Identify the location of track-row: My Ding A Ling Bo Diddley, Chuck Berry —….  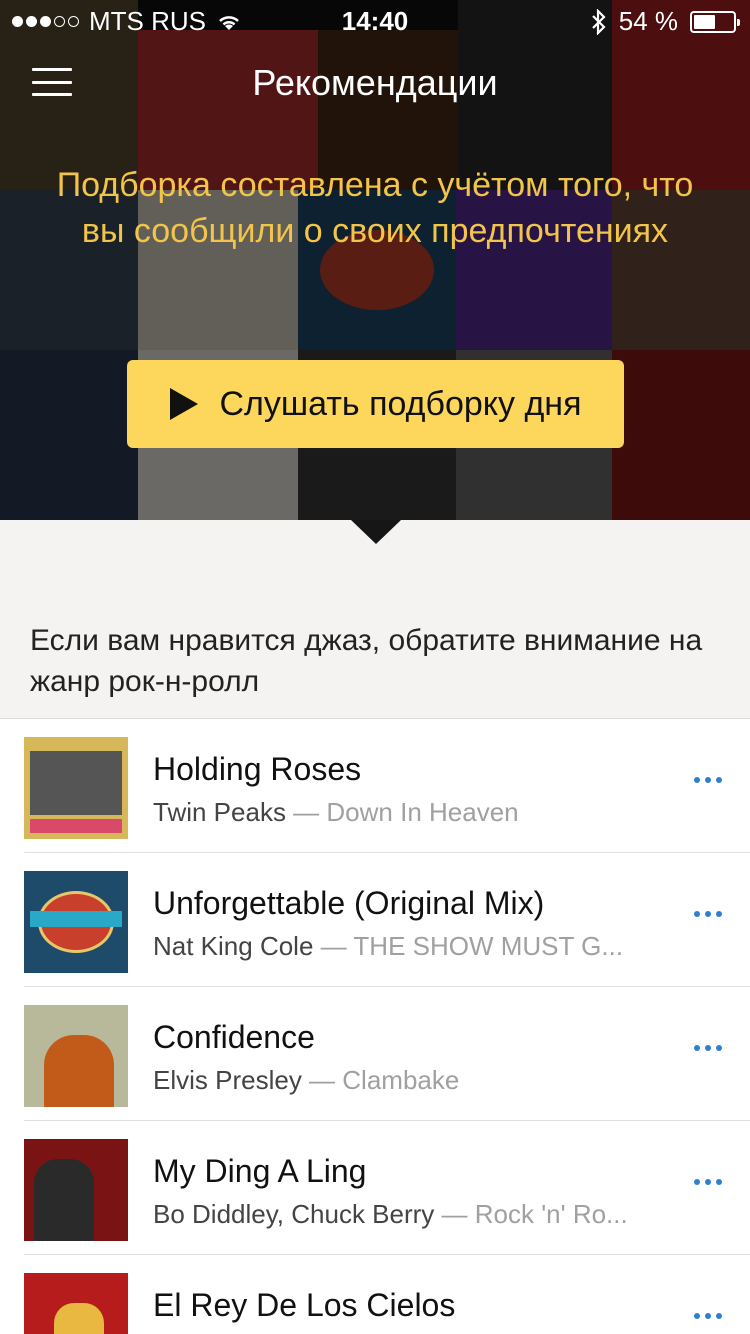
(375, 1188).